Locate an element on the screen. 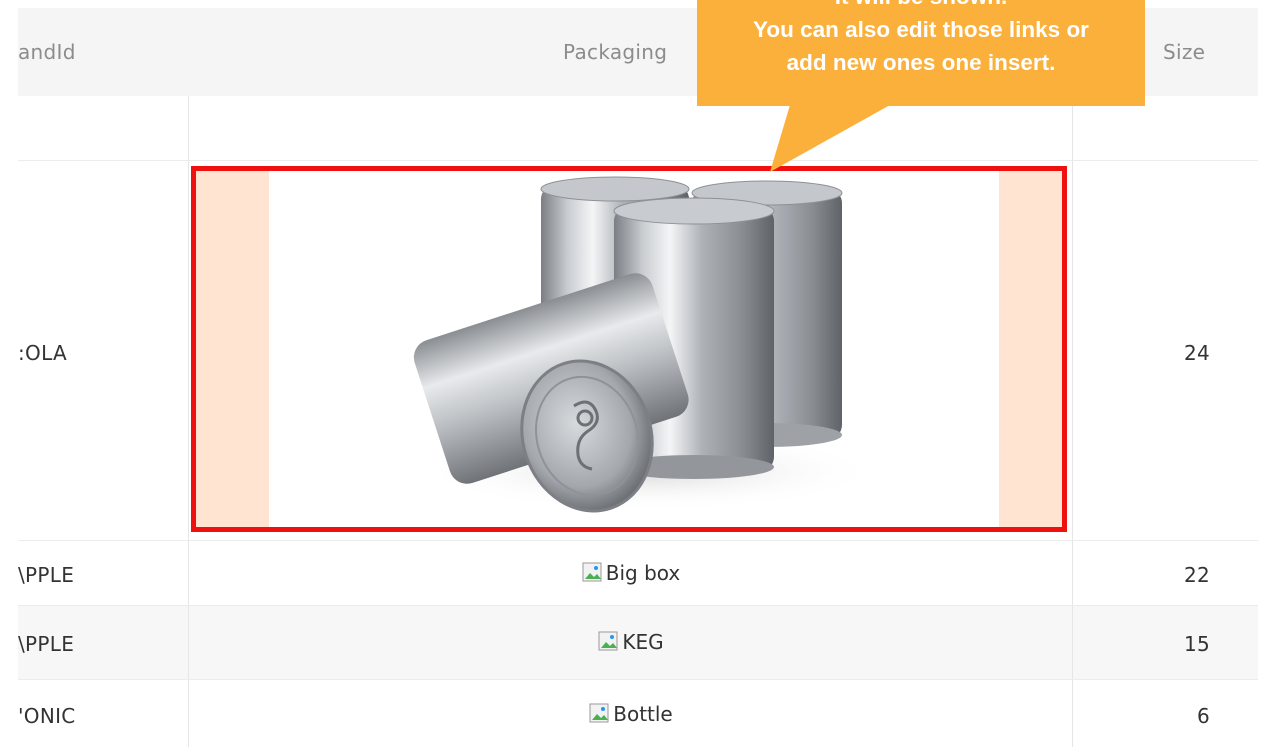 This screenshot has width=1266, height=747. cell-size: 6 is located at coordinates (1185, 716).